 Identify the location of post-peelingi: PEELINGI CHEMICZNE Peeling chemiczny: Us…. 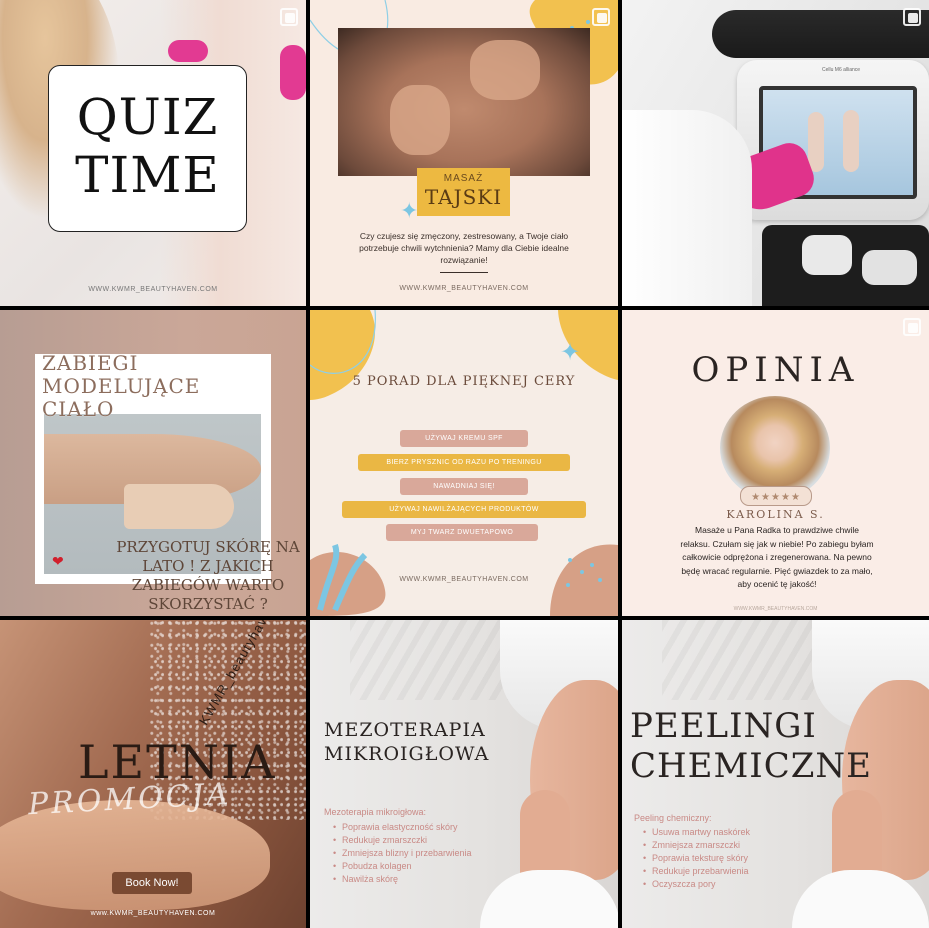
(775, 774).